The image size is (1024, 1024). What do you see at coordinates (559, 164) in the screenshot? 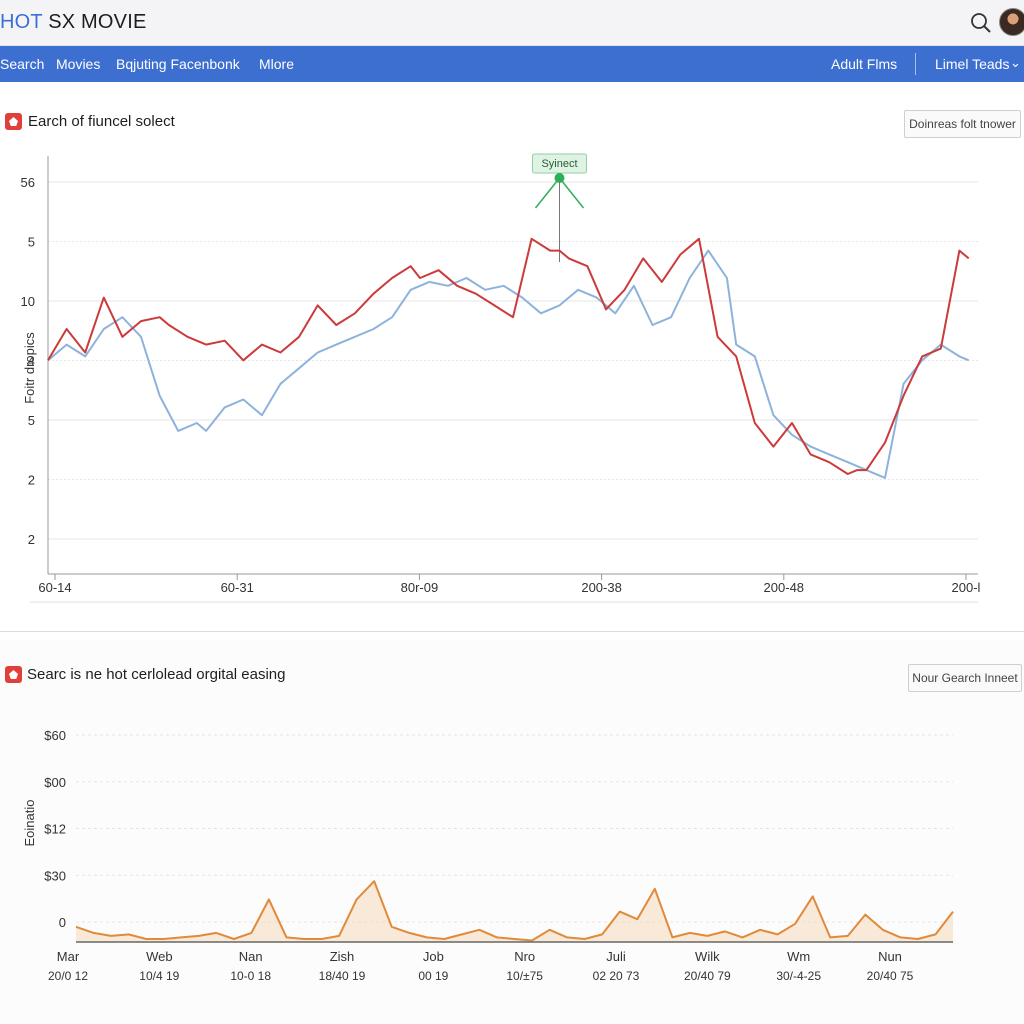
I see `annotation-label: Syinect` at bounding box center [559, 164].